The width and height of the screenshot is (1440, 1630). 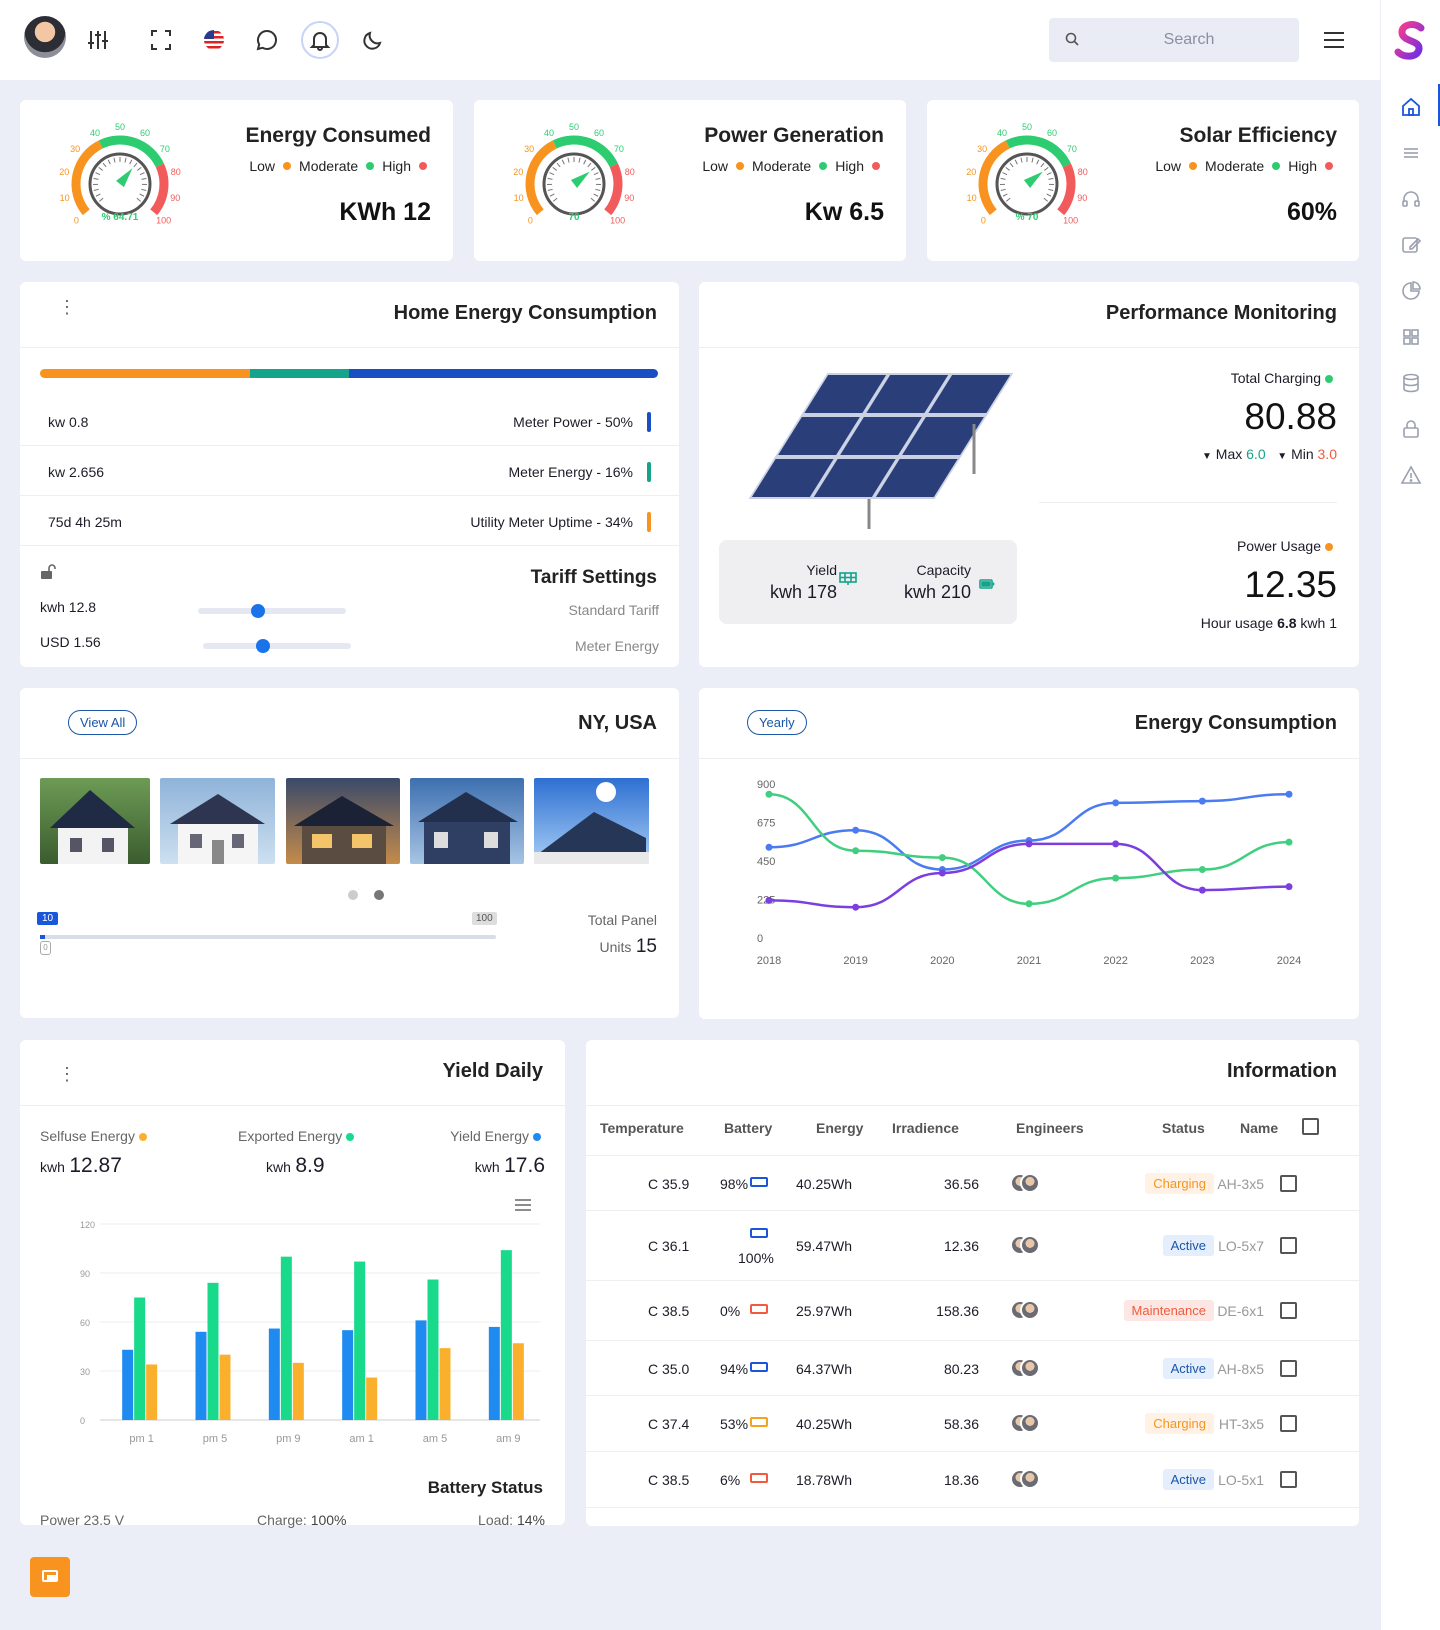 I want to click on database-icon, so click(x=1411, y=383).